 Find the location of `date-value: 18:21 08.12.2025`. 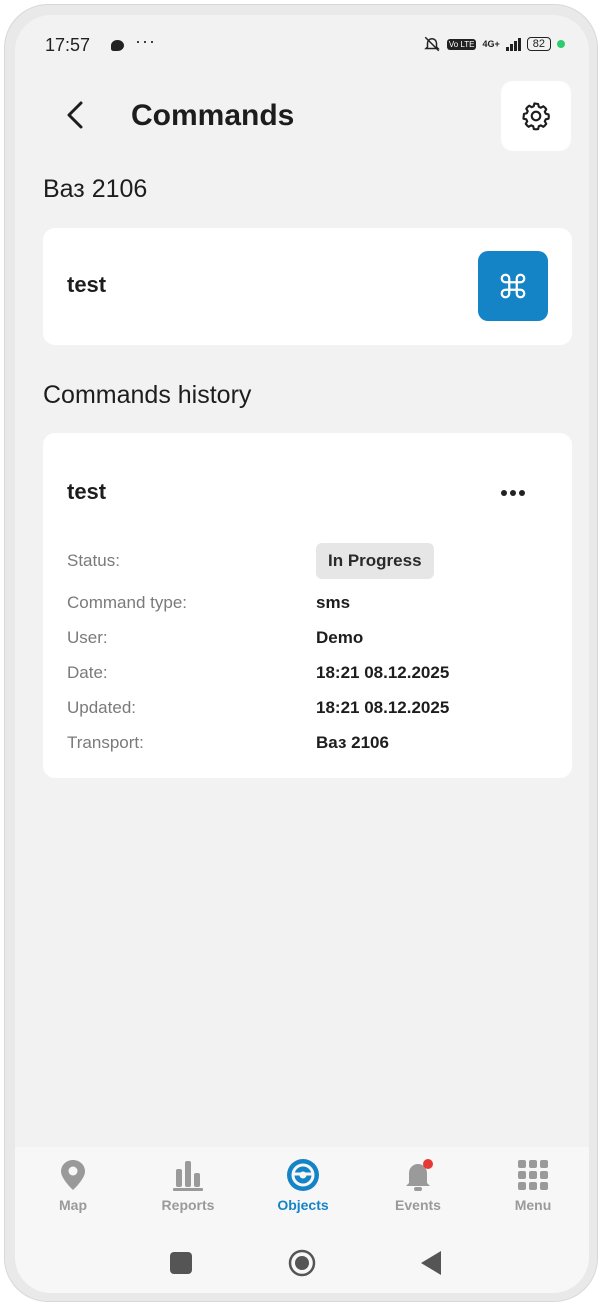

date-value: 18:21 08.12.2025 is located at coordinates (383, 672).